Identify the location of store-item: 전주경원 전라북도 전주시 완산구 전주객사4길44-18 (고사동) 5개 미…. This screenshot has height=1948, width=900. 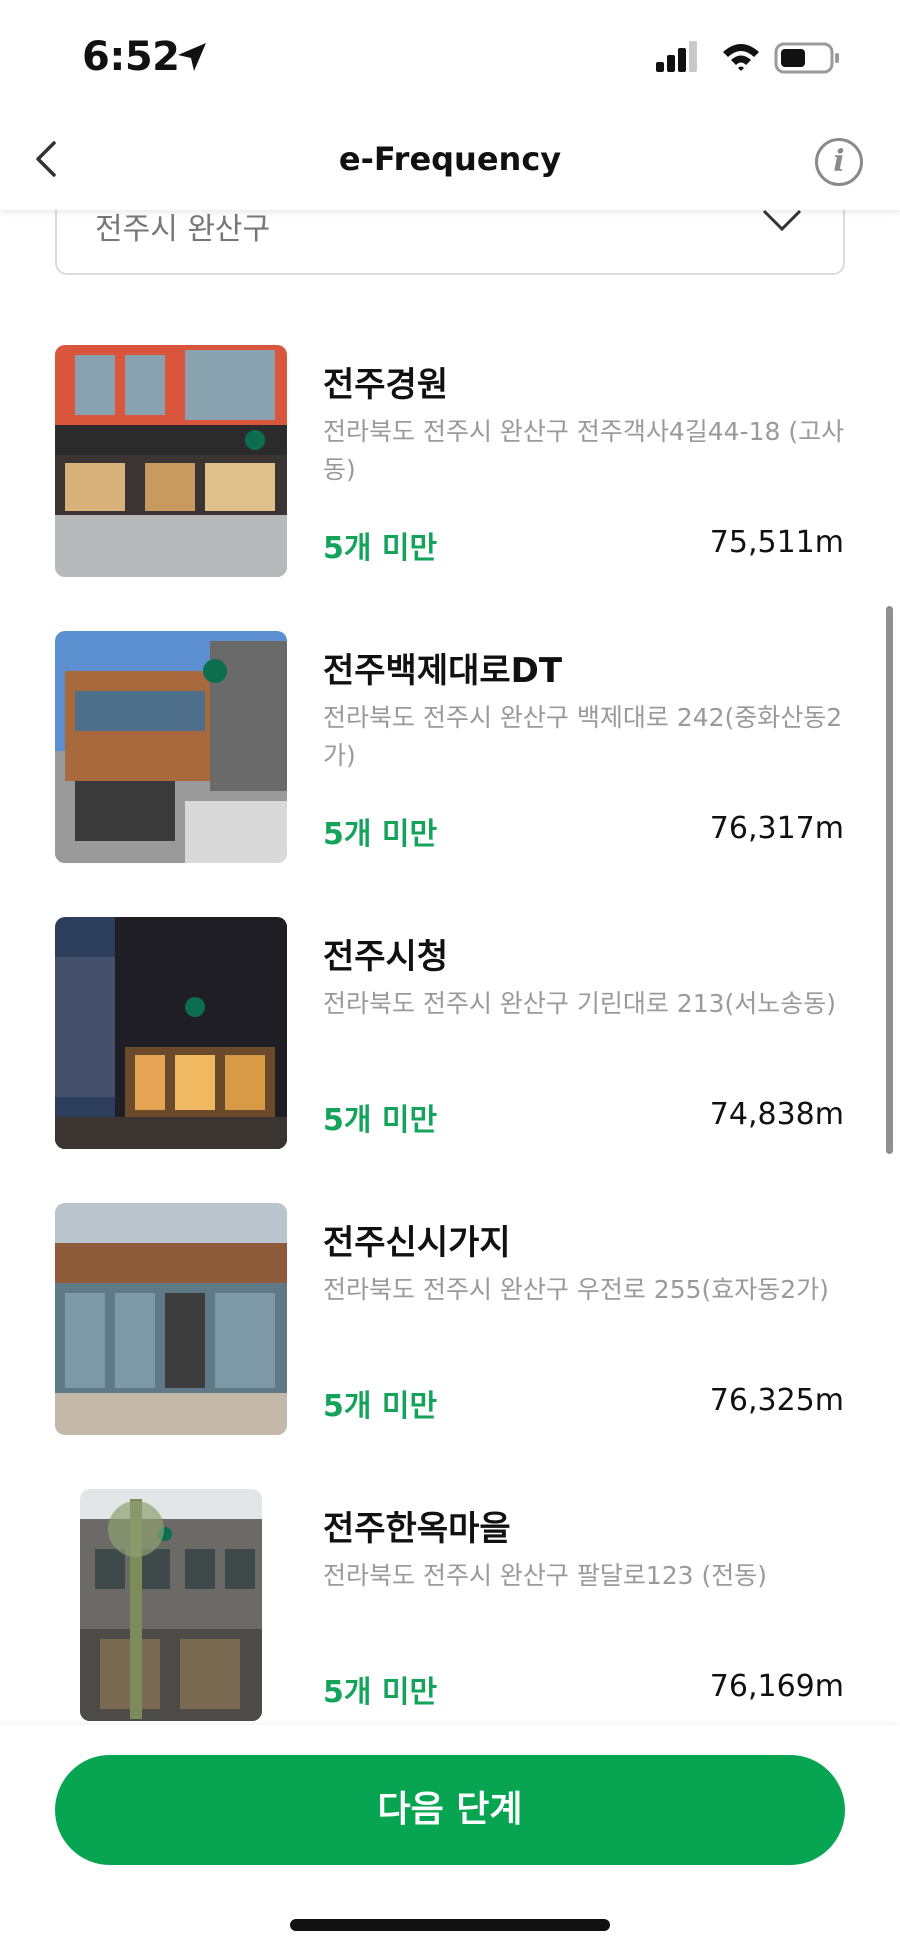
(450, 461).